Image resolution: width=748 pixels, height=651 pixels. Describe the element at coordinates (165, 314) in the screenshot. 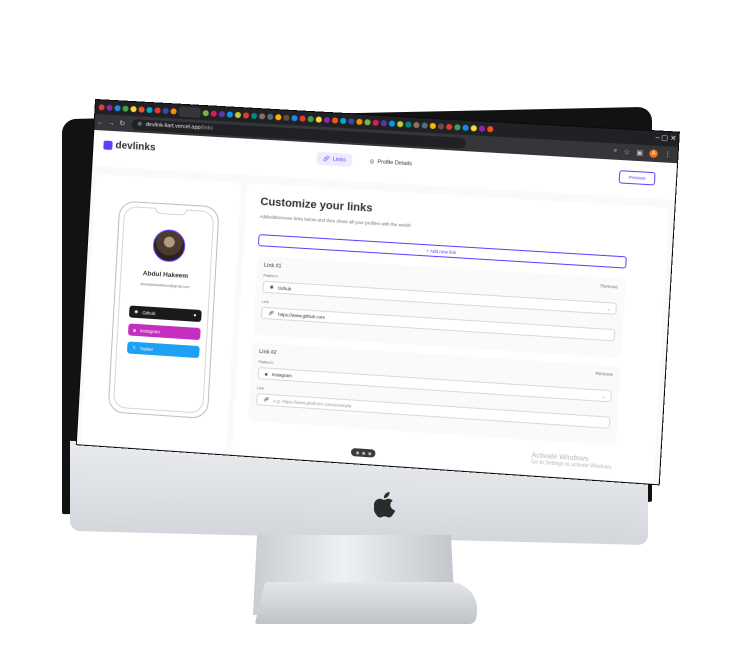

I see `preview-link-github: ◉ Github ●` at that location.